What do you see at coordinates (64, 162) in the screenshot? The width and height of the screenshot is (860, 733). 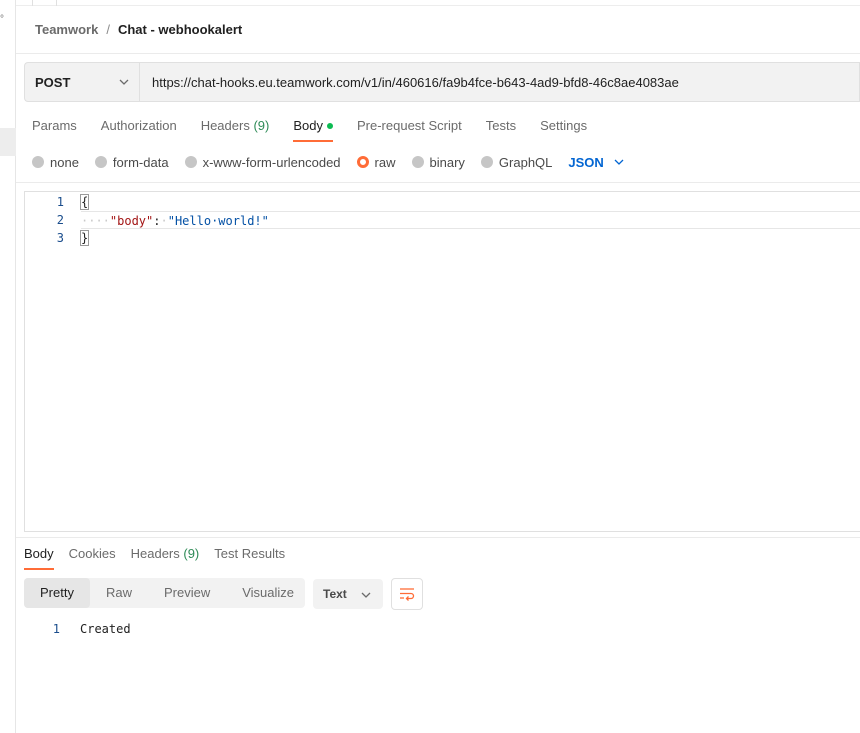 I see `option-label: none` at bounding box center [64, 162].